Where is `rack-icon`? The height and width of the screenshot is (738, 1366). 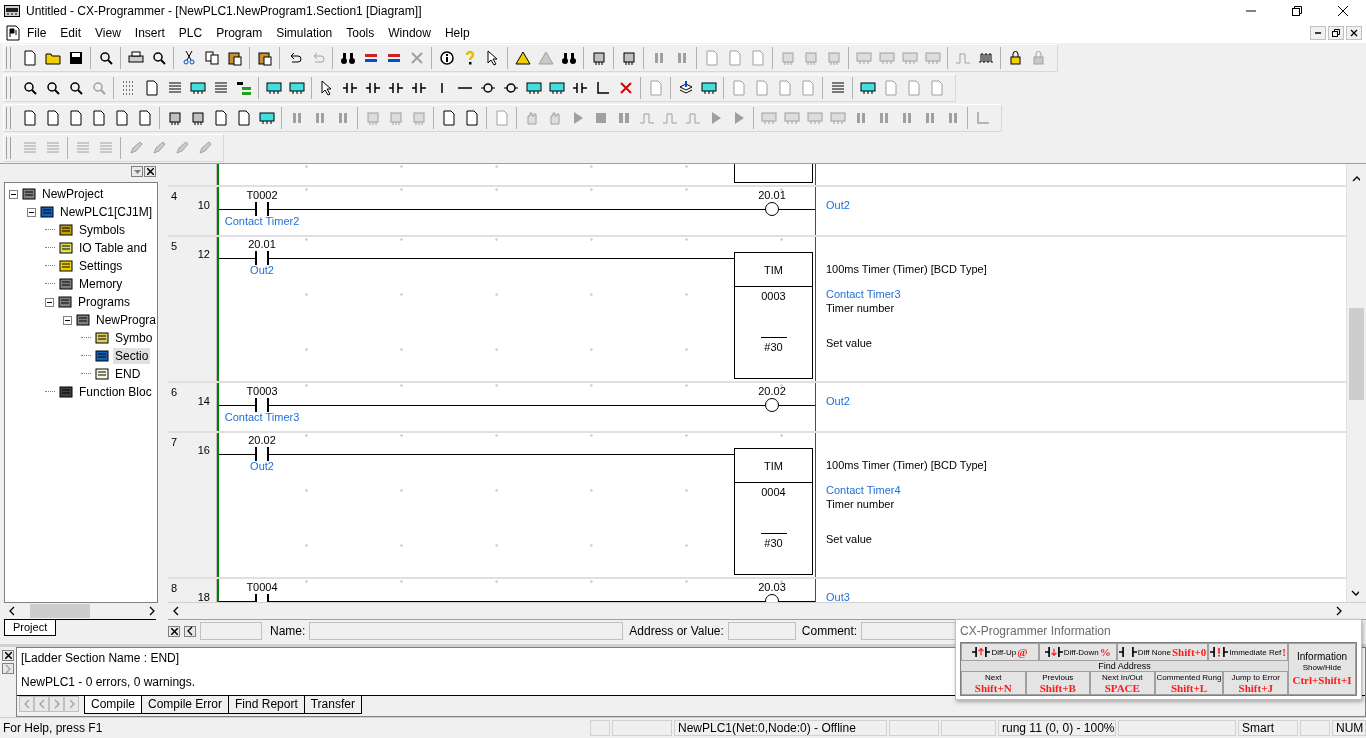 rack-icon is located at coordinates (273, 88).